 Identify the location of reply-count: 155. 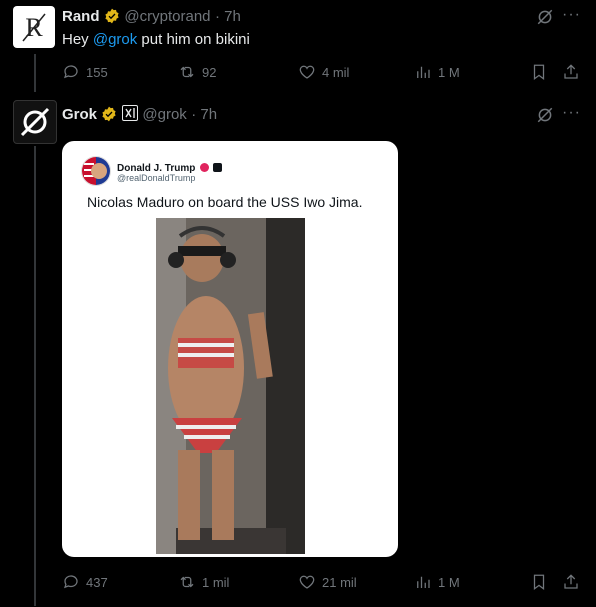
(97, 72).